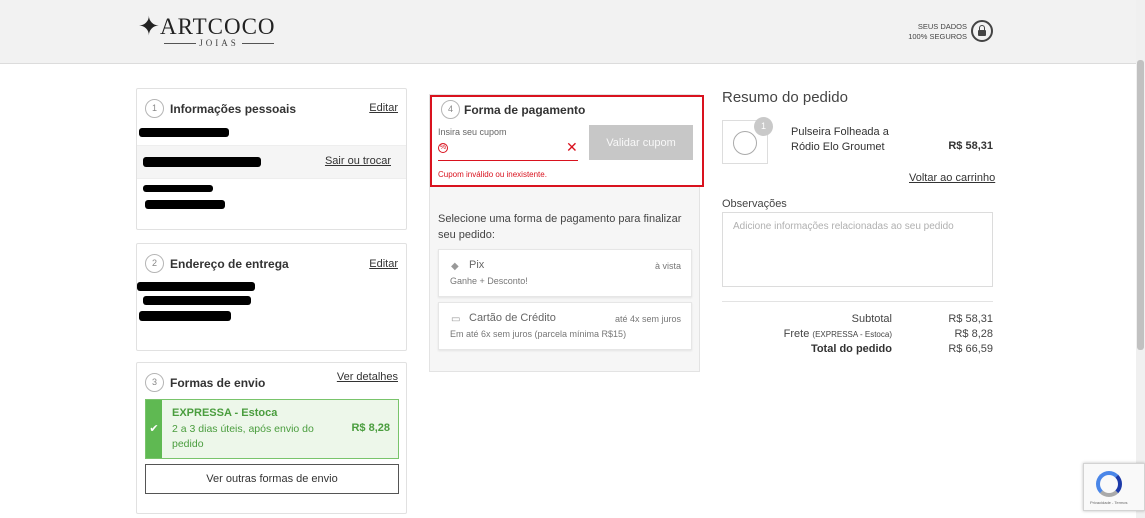  What do you see at coordinates (450, 109) in the screenshot?
I see `step-number: 4` at bounding box center [450, 109].